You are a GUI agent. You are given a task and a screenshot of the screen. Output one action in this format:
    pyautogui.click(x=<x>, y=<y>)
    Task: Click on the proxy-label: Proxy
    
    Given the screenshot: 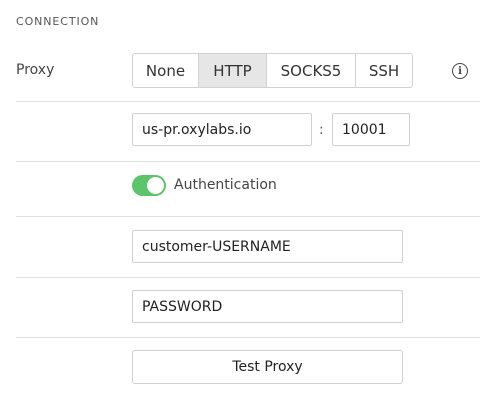 What is the action you would take?
    pyautogui.click(x=35, y=70)
    